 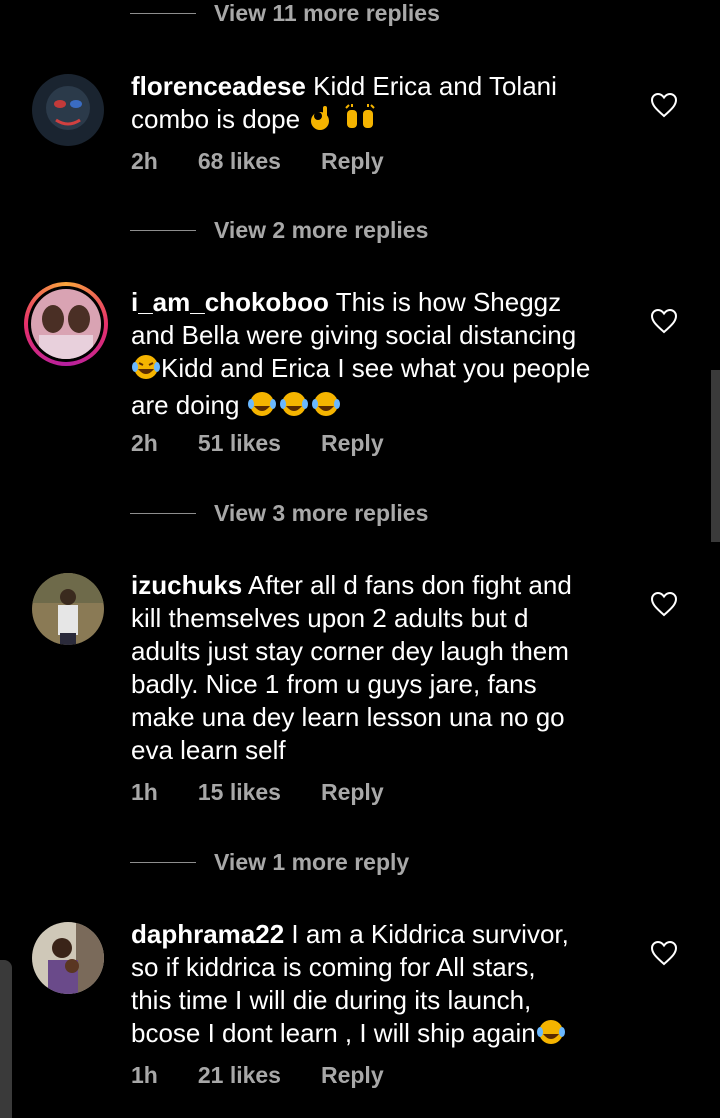 I want to click on avatar-story-ring, so click(x=66, y=324).